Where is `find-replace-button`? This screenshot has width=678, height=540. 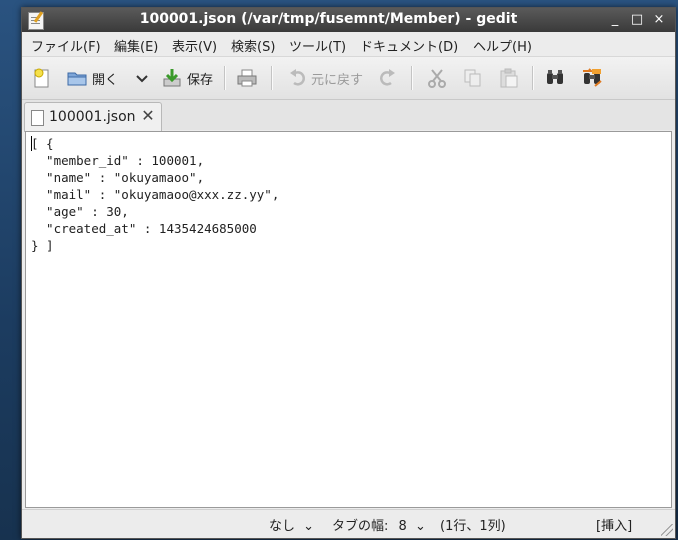
find-replace-button is located at coordinates (592, 78).